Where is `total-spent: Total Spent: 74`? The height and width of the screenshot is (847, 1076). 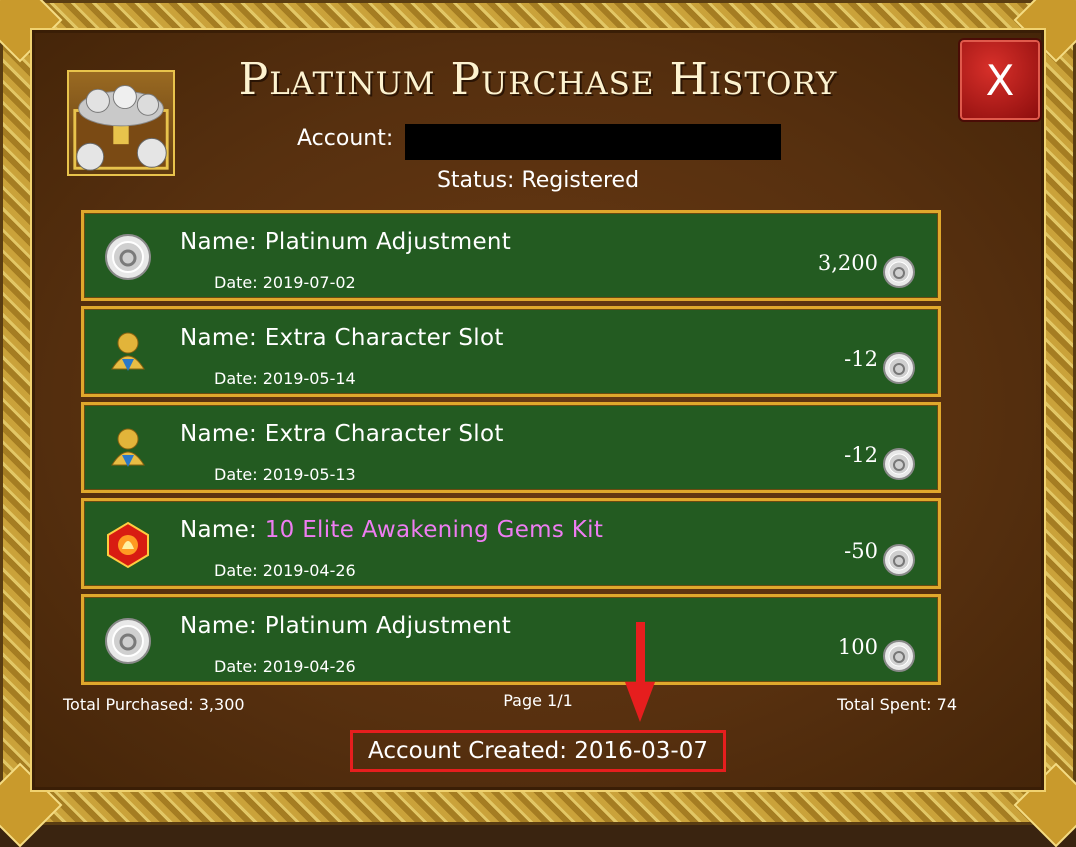 total-spent: Total Spent: 74 is located at coordinates (897, 704).